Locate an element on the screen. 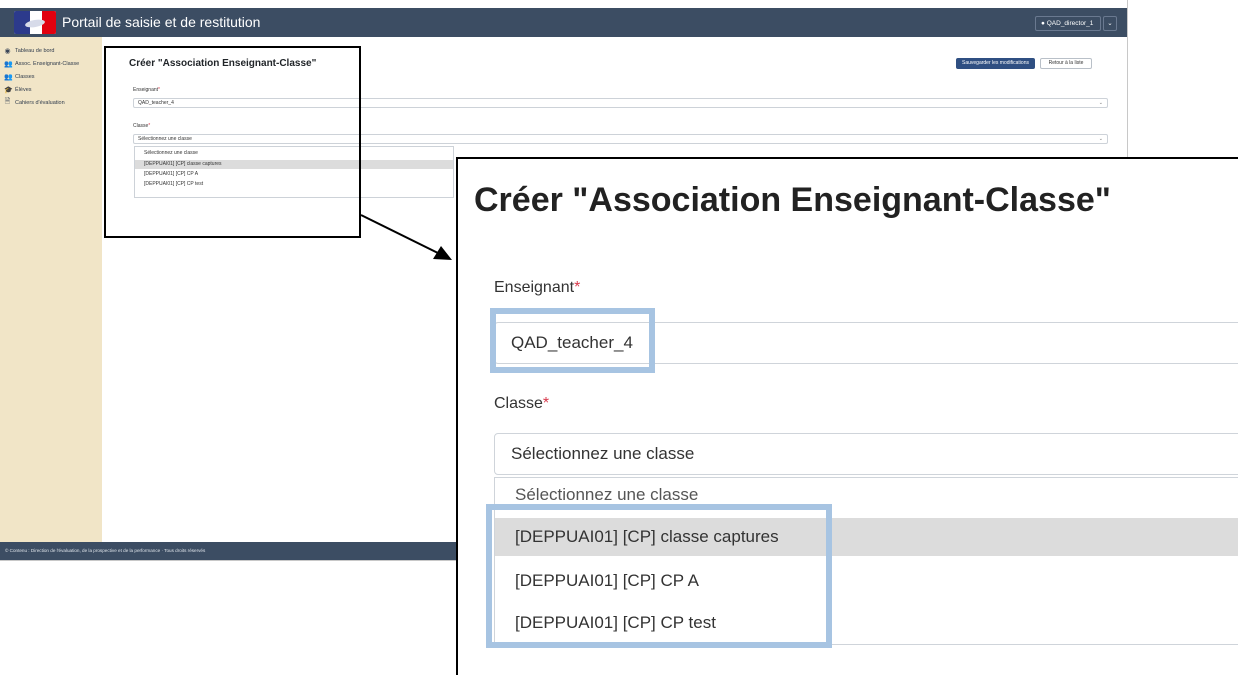  group-icon: 👥 is located at coordinates (8, 77).